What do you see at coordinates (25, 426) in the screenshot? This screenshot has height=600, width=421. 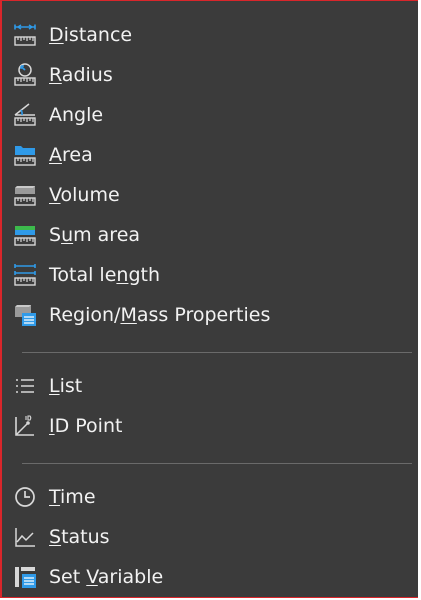 I see `id-point-icon` at bounding box center [25, 426].